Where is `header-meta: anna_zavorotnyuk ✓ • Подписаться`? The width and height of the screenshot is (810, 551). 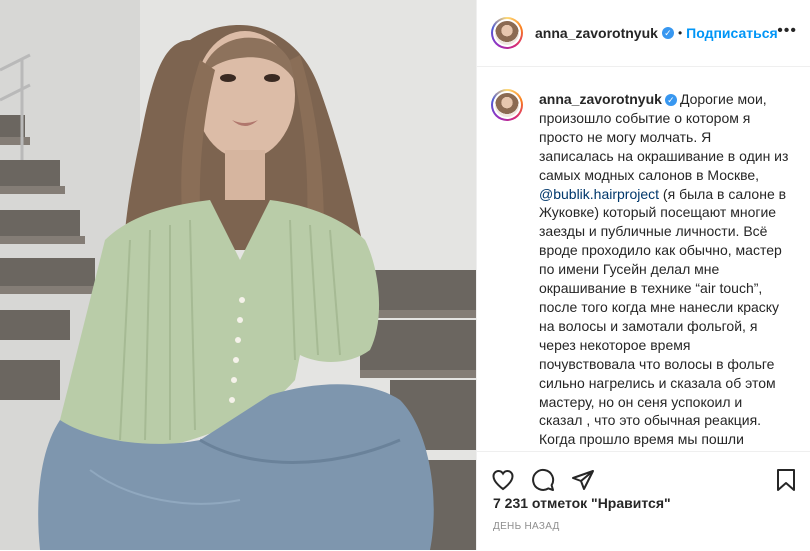 header-meta: anna_zavorotnyuk ✓ • Подписаться is located at coordinates (656, 33).